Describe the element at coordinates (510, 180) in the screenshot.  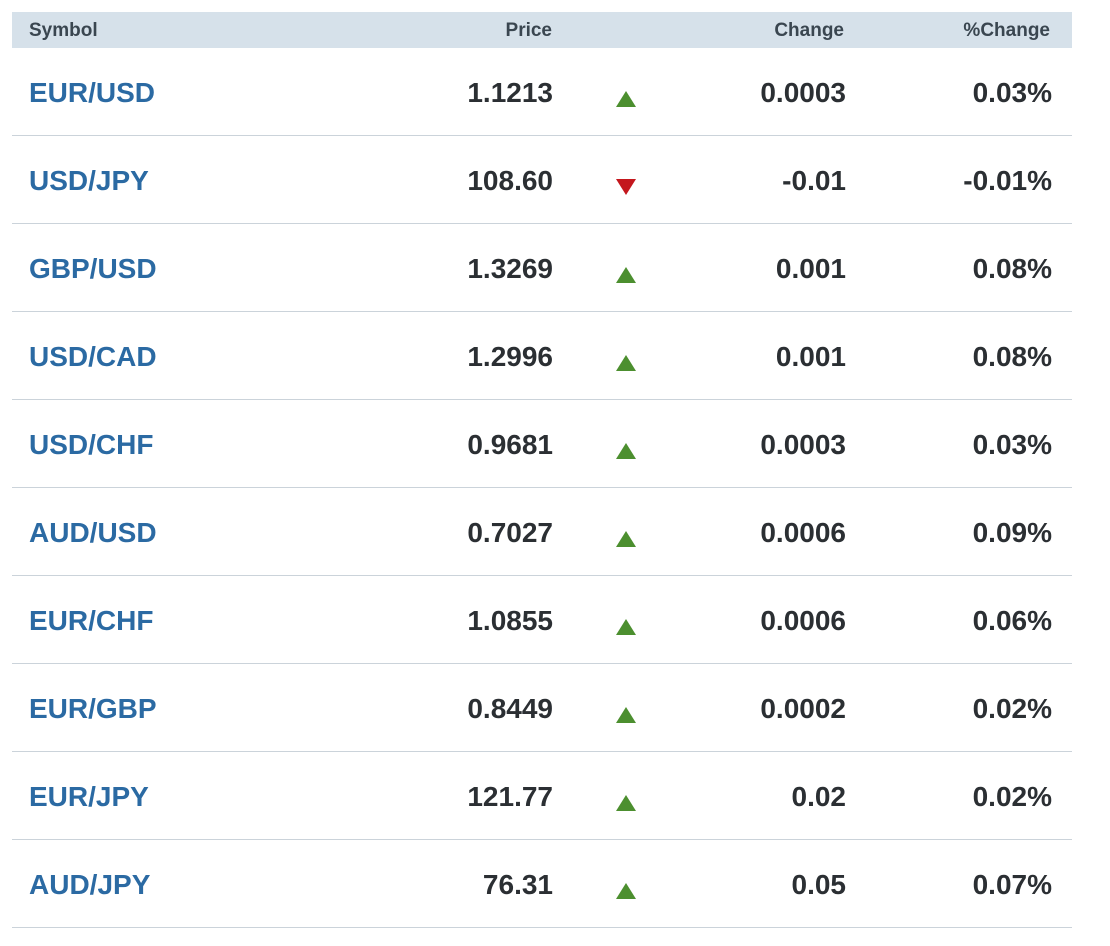
I see `price-value: 108.60` at that location.